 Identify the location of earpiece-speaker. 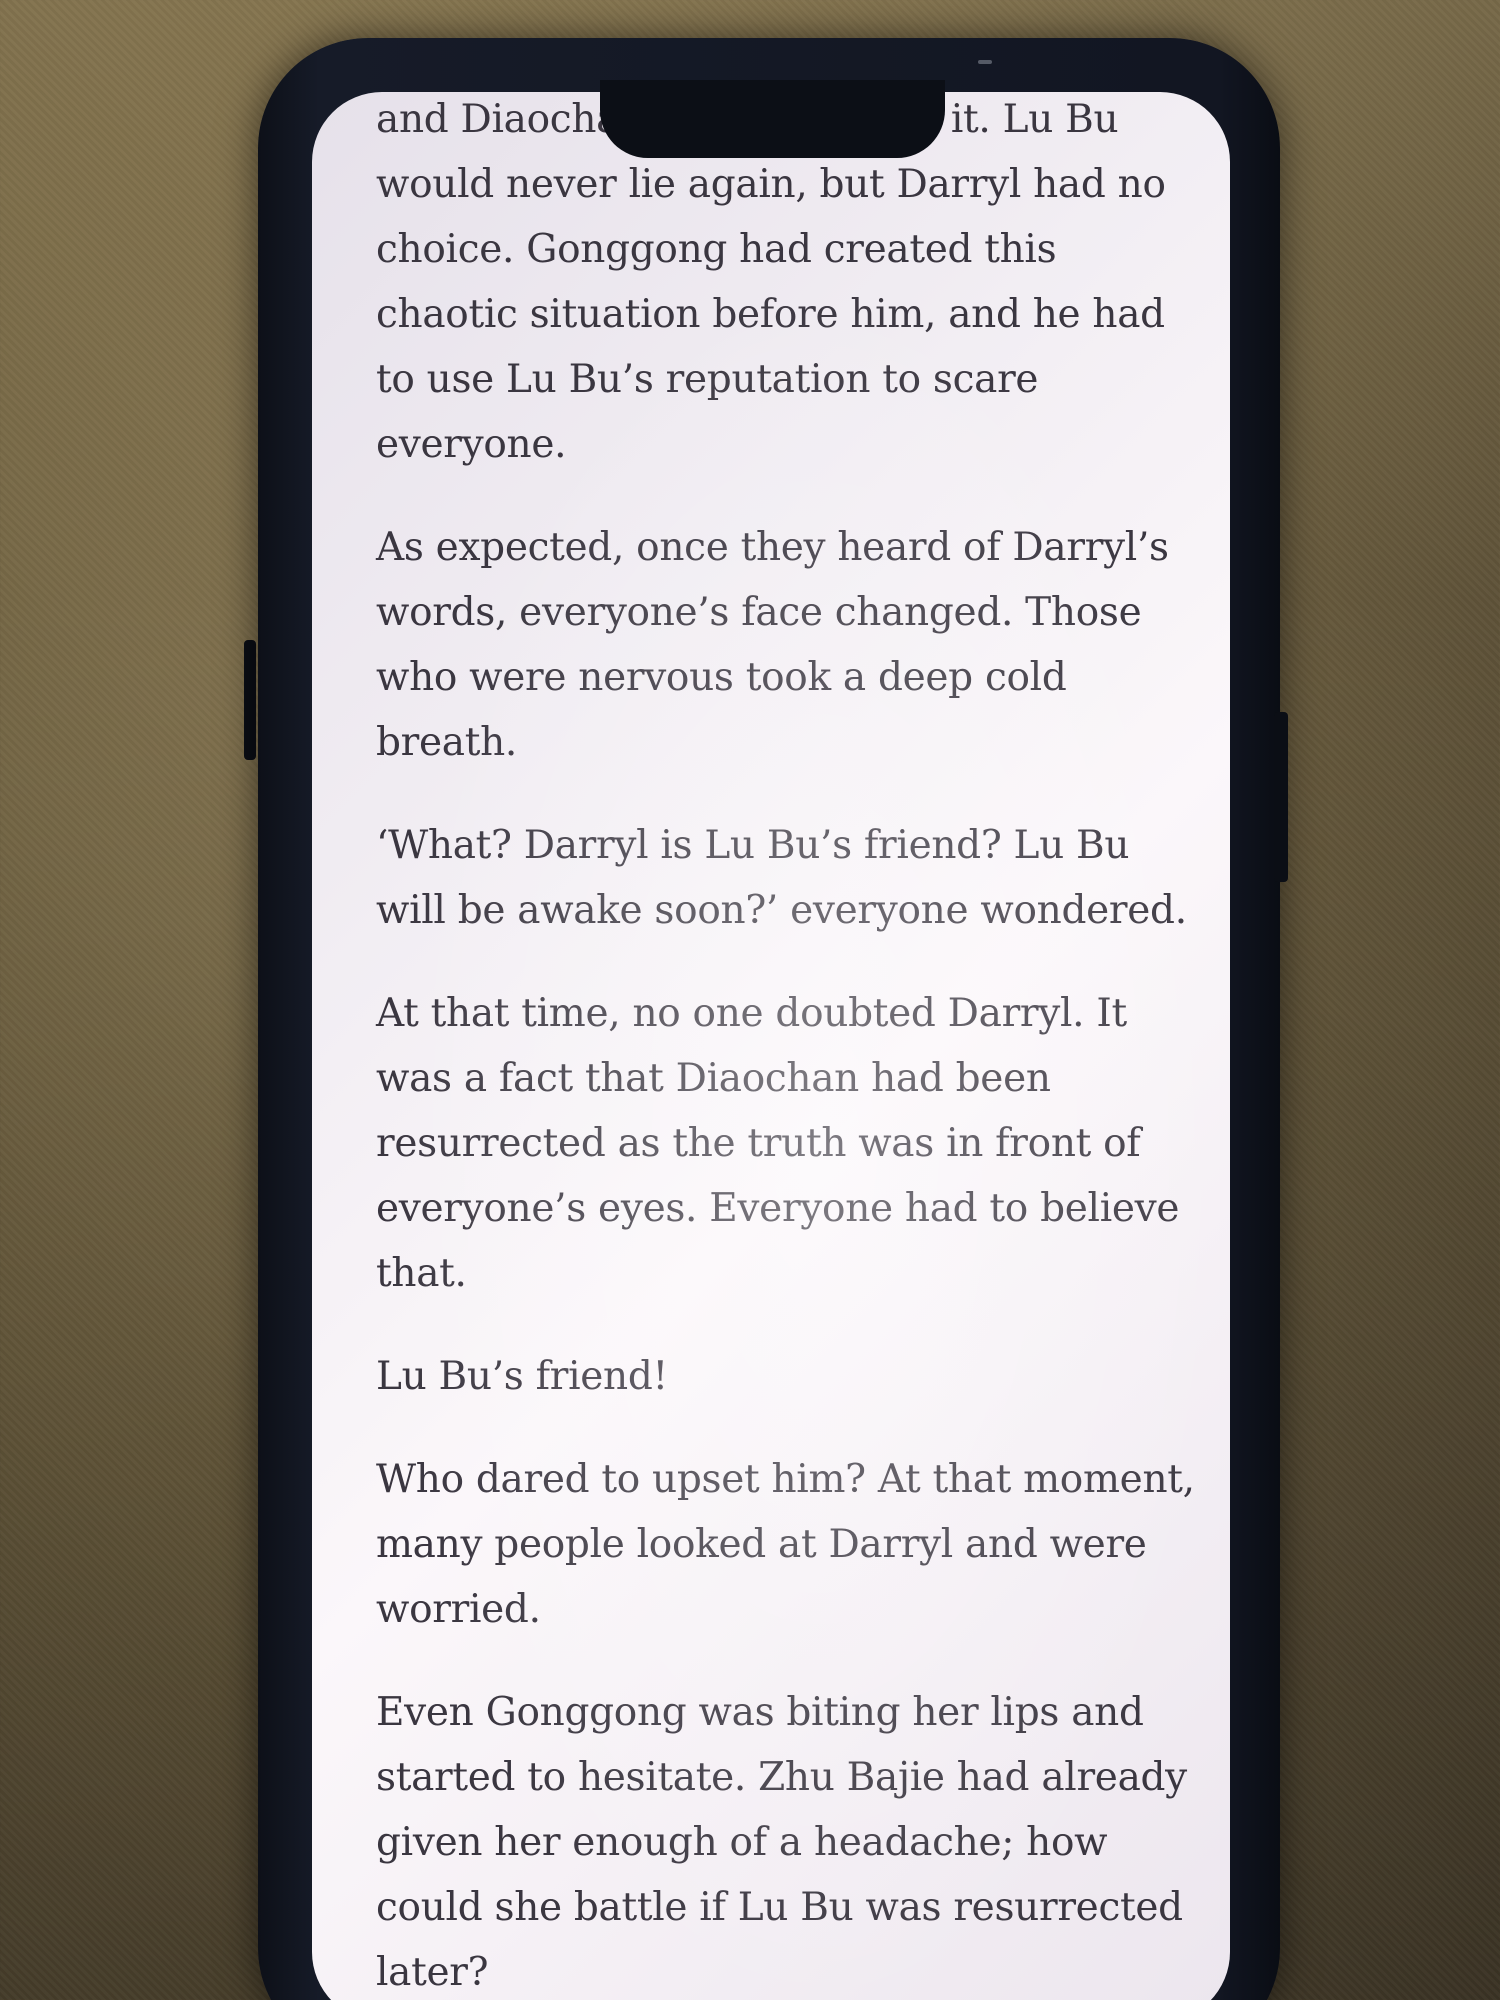
(985, 62).